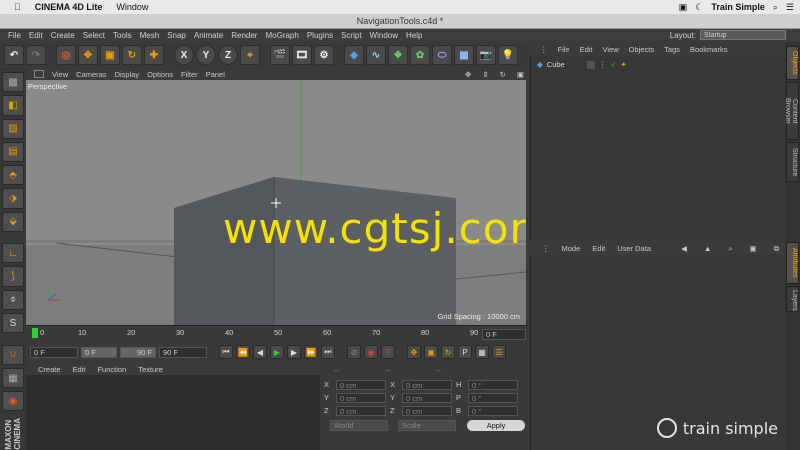 This screenshot has width=800, height=450. What do you see at coordinates (173, 412) in the screenshot?
I see `material-manager-area` at bounding box center [173, 412].